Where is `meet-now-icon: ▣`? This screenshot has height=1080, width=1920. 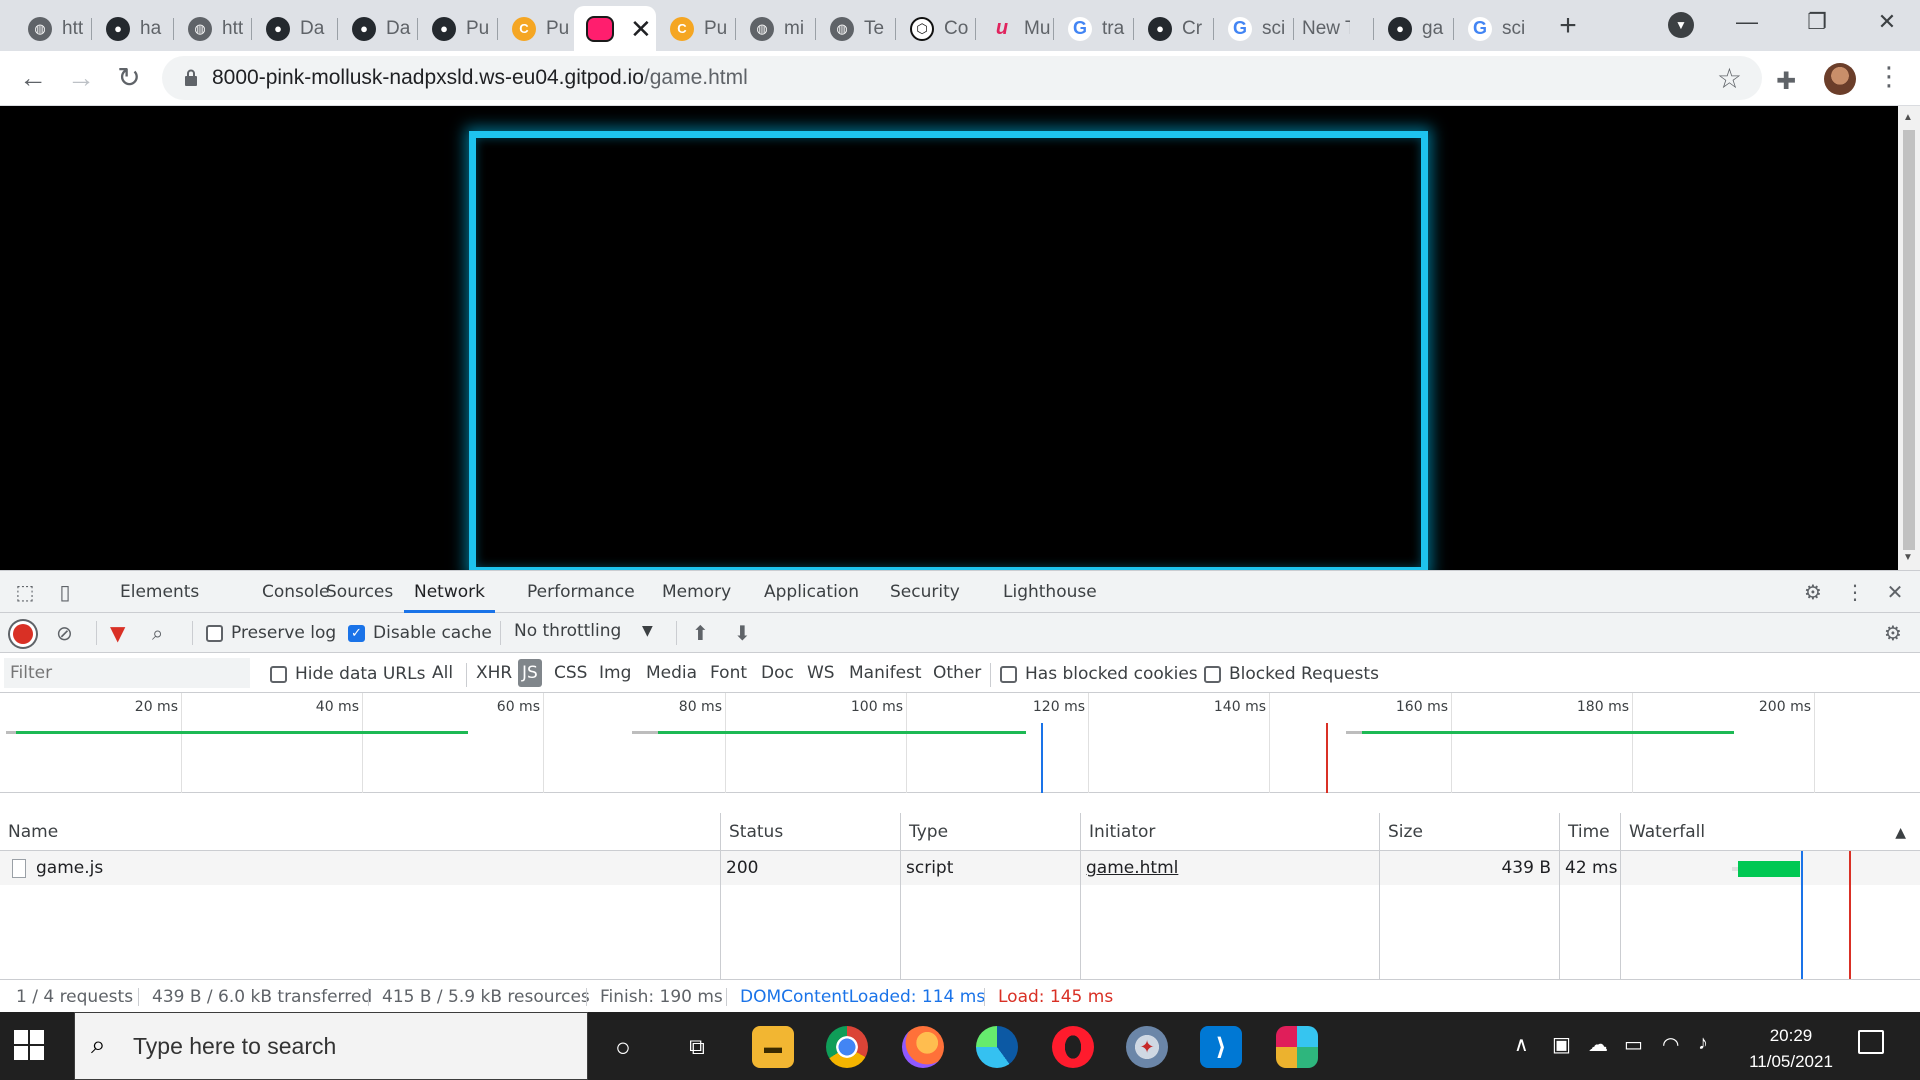
meet-now-icon: ▣ is located at coordinates (1561, 1044).